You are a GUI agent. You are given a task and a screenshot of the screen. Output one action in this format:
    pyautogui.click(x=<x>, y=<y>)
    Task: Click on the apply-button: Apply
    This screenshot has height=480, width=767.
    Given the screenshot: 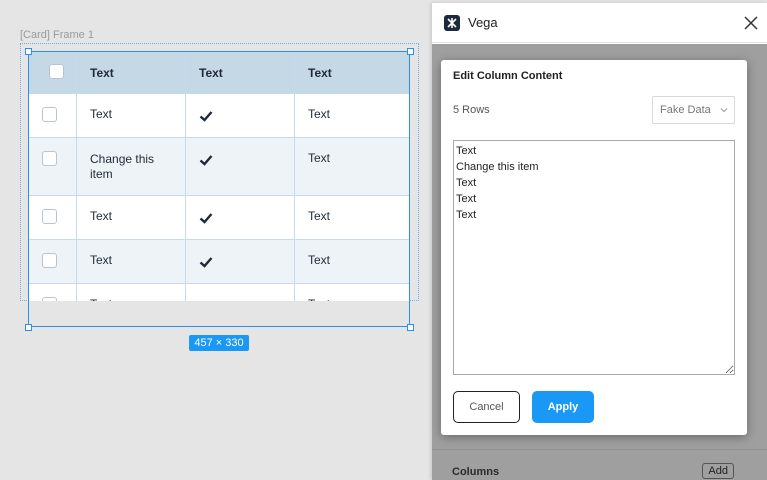 What is the action you would take?
    pyautogui.click(x=563, y=407)
    